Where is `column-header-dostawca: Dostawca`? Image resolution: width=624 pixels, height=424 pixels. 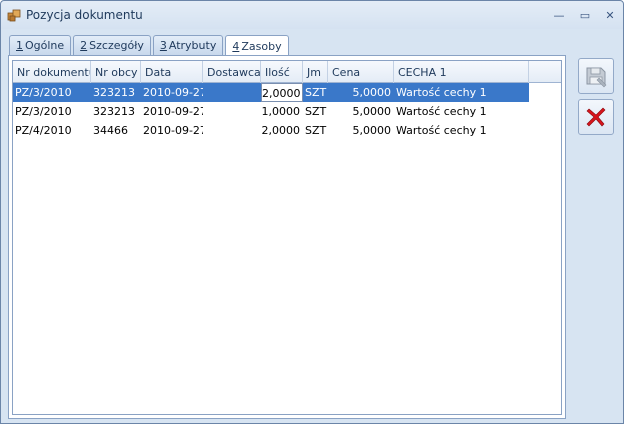
column-header-dostawca: Dostawca is located at coordinates (232, 72).